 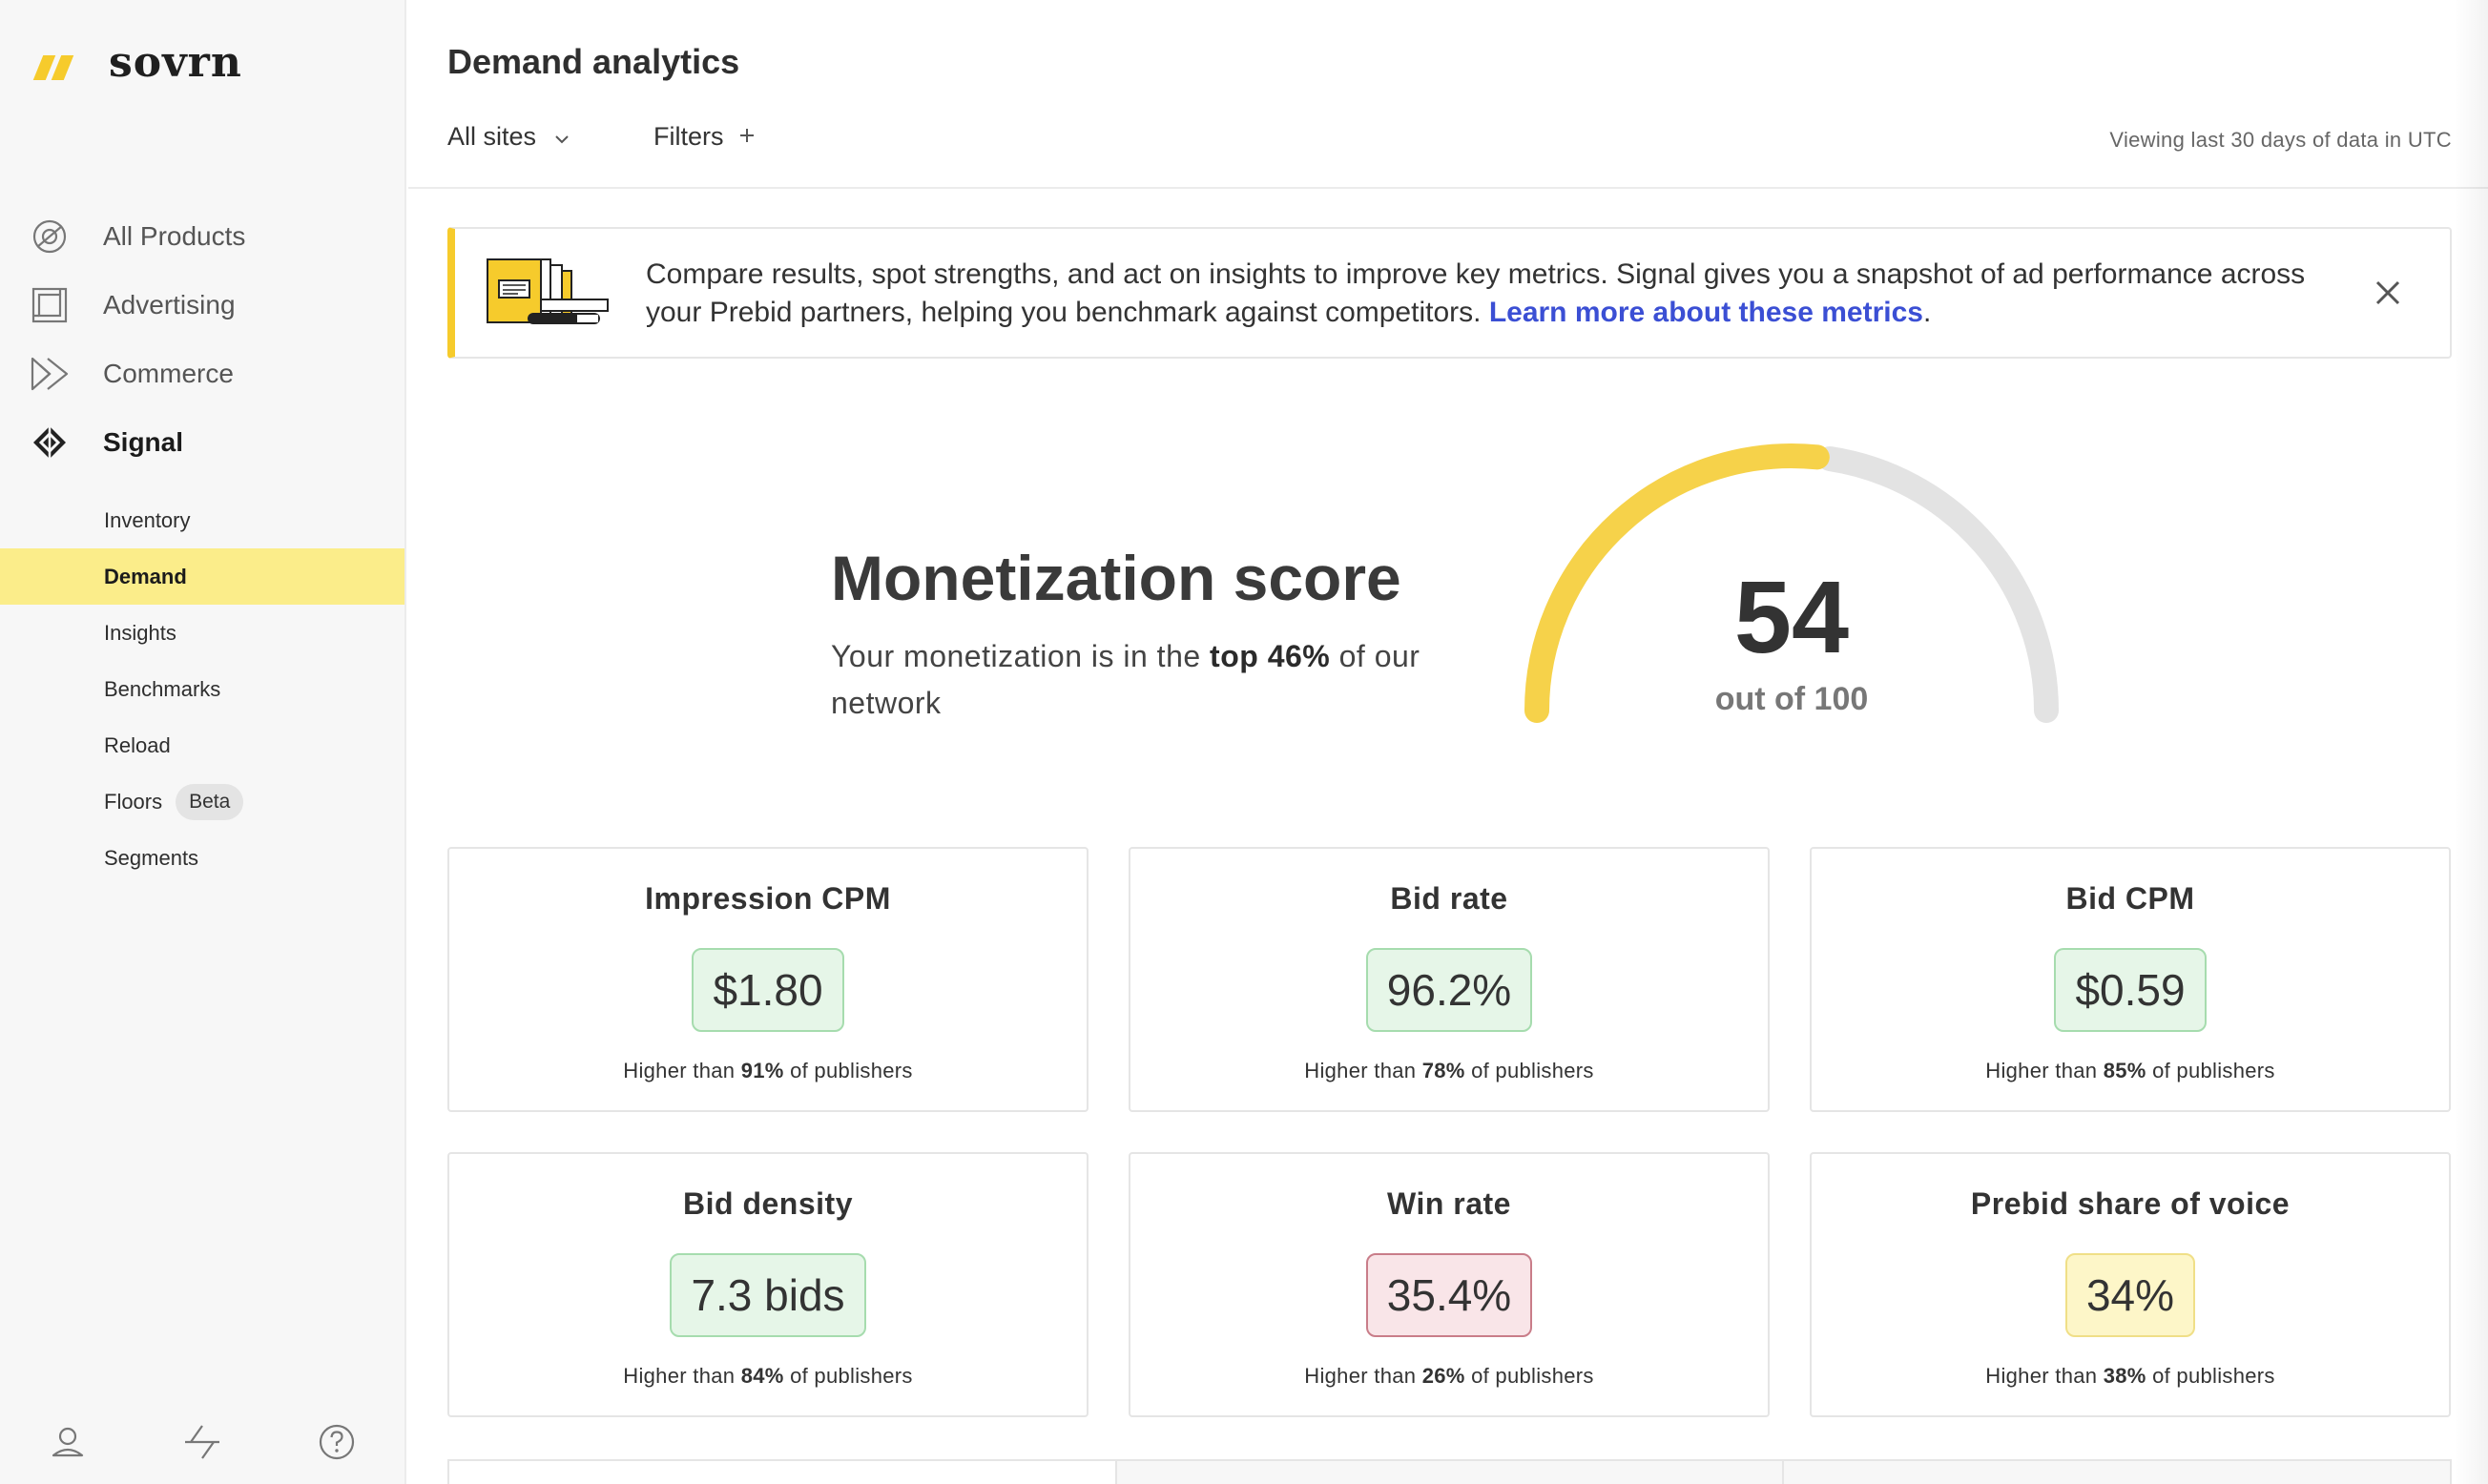 What do you see at coordinates (1449, 898) in the screenshot?
I see `metric-title: Bid rate` at bounding box center [1449, 898].